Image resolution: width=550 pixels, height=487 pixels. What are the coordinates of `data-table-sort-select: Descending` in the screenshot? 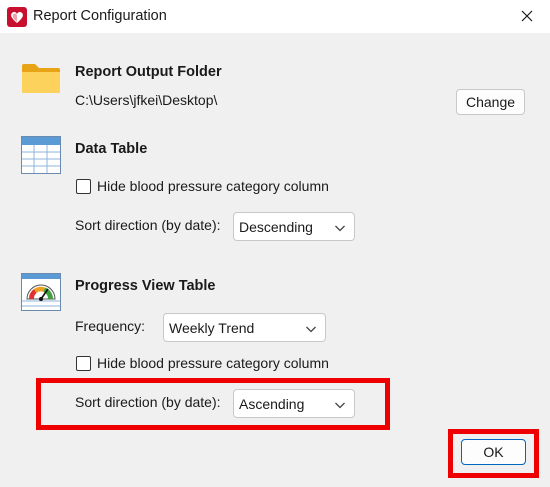 It's located at (294, 226).